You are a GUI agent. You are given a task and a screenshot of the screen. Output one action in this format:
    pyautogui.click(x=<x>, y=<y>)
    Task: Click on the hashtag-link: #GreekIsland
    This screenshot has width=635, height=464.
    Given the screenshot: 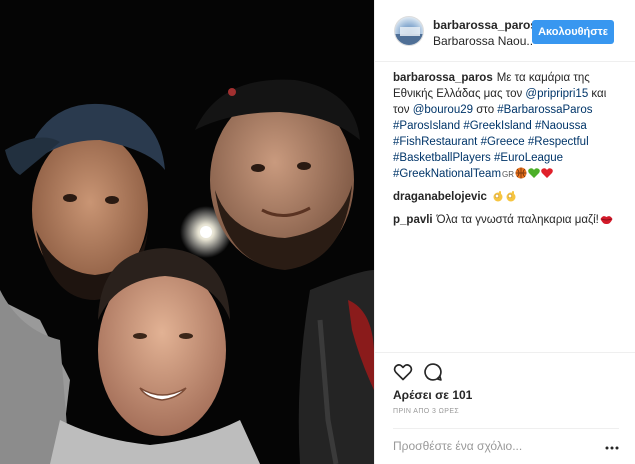 What is the action you would take?
    pyautogui.click(x=497, y=126)
    